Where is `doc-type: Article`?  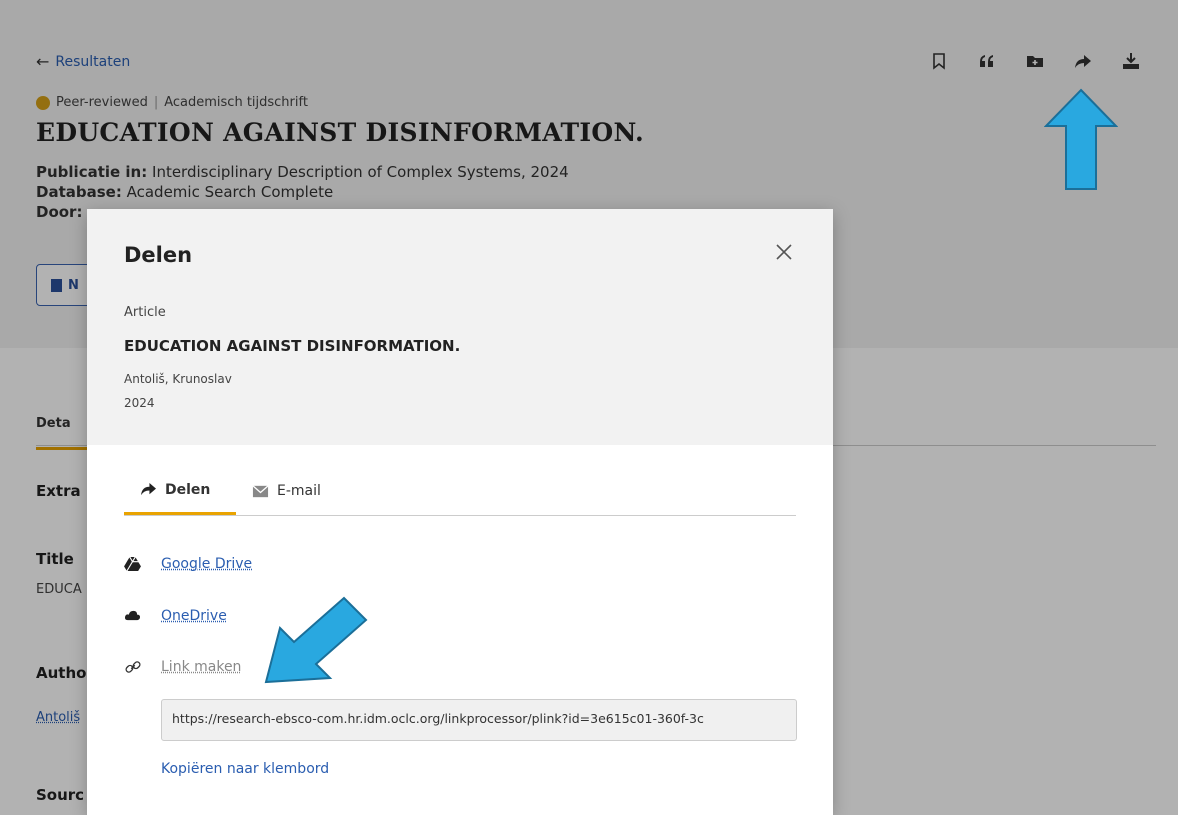
doc-type: Article is located at coordinates (145, 312).